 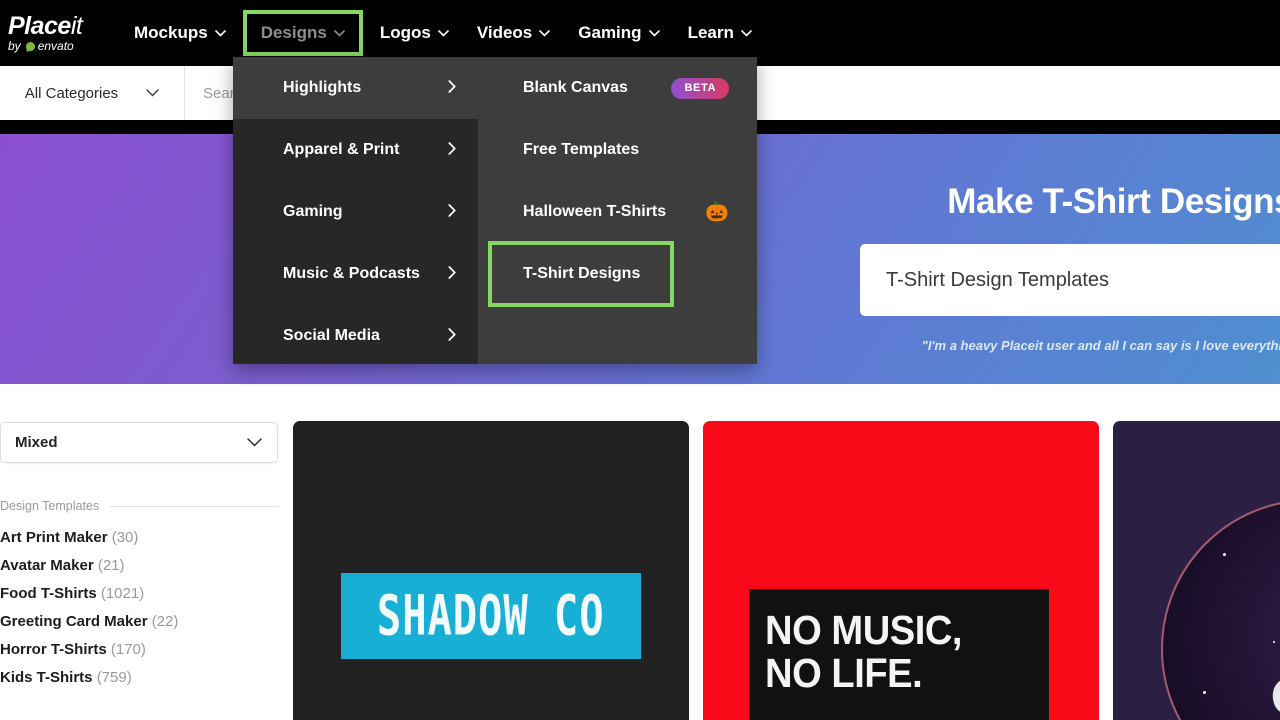 I want to click on beta-badge: BETA, so click(x=700, y=88).